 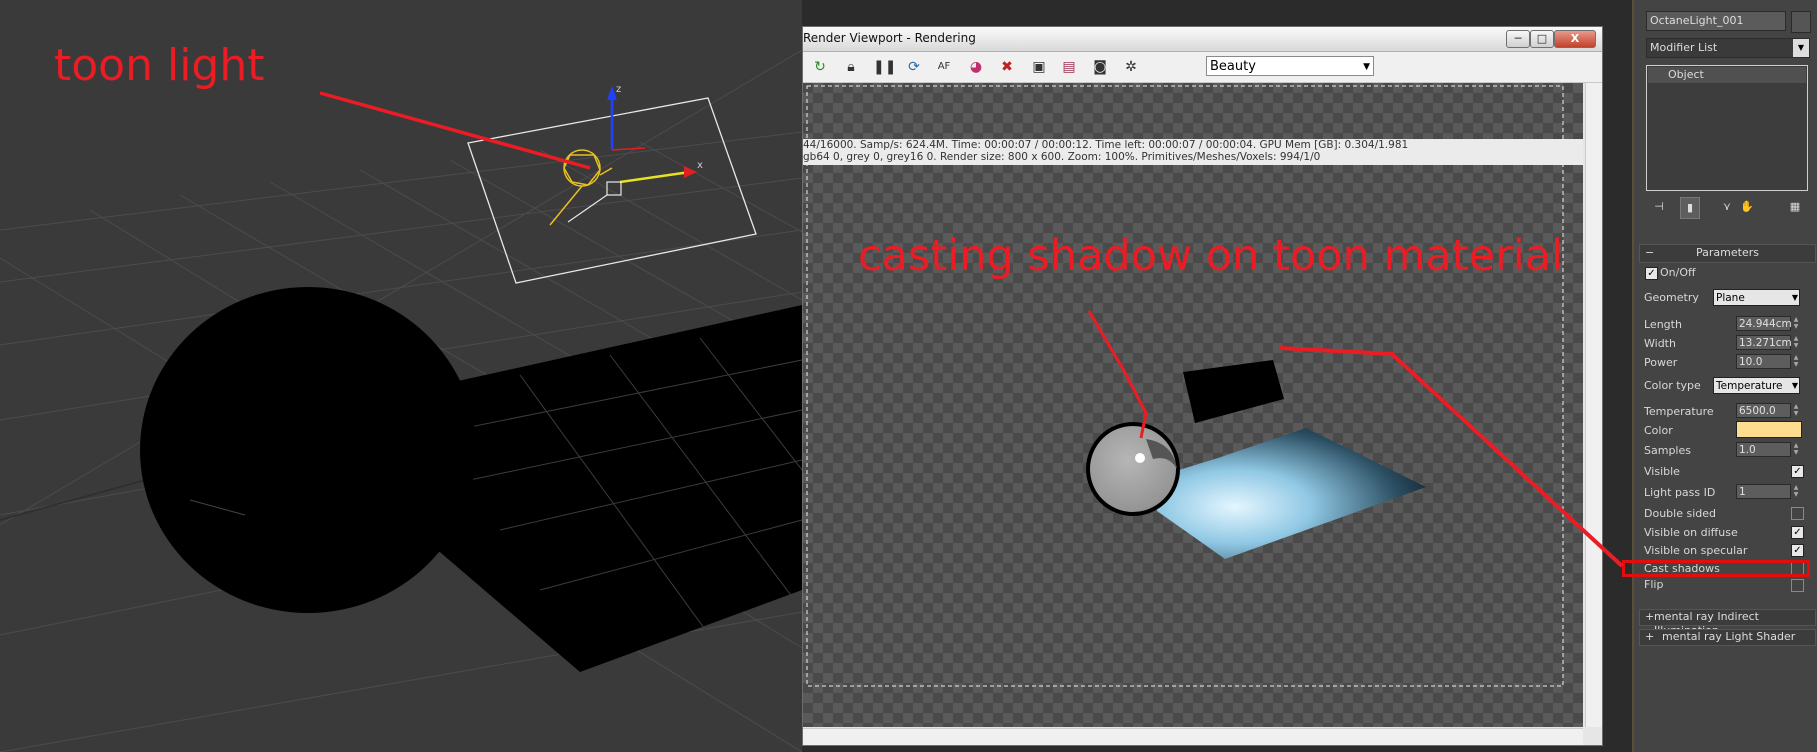 What do you see at coordinates (1678, 272) in the screenshot?
I see `on-off-label: On/Off` at bounding box center [1678, 272].